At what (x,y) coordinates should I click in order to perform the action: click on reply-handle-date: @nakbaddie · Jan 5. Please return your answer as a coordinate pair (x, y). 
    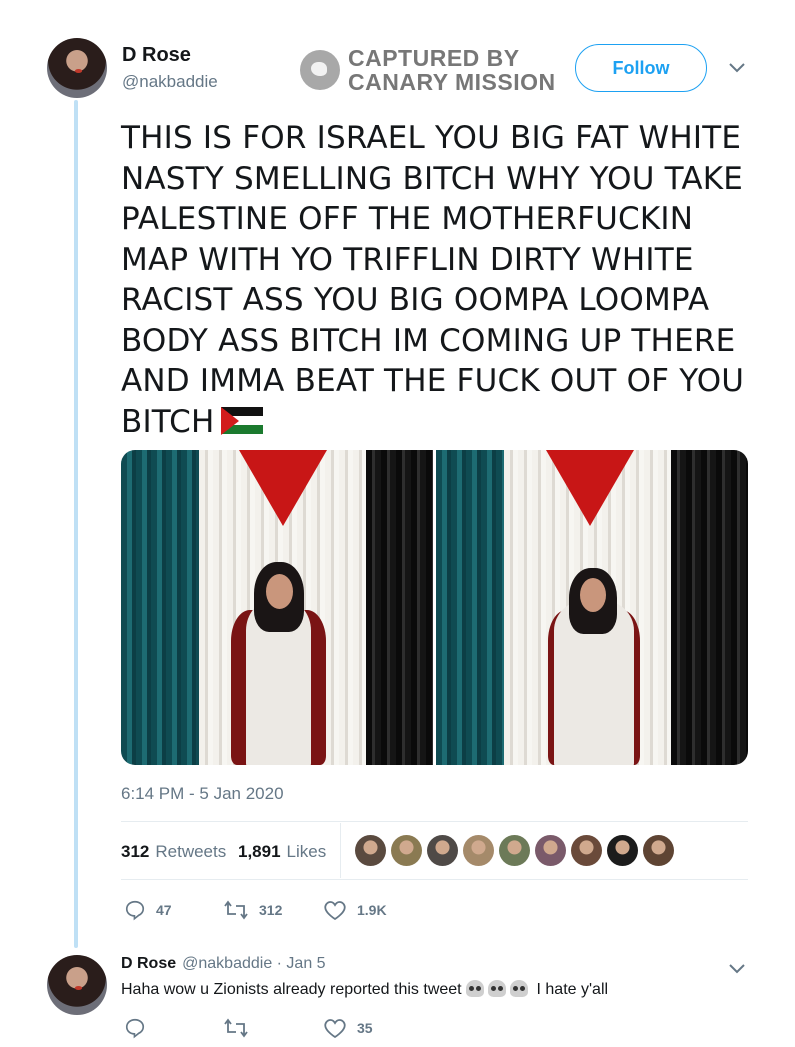
    Looking at the image, I should click on (253, 964).